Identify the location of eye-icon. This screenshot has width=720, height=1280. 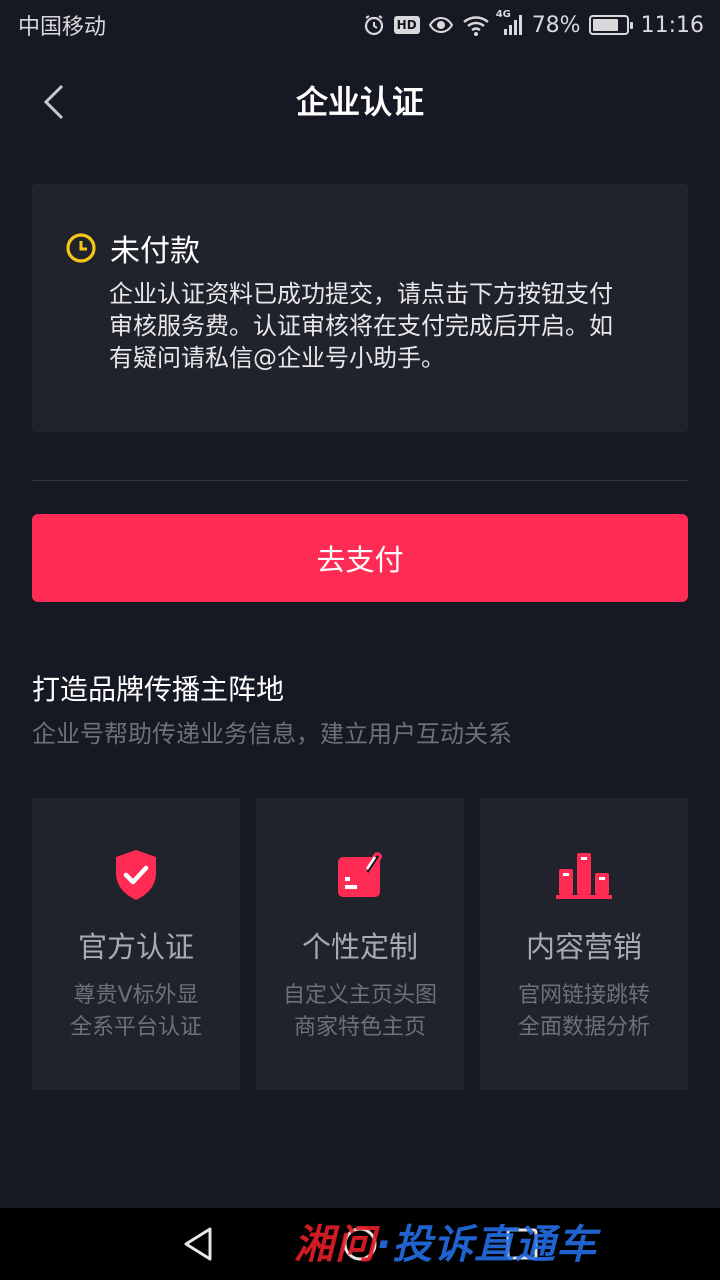
(441, 25).